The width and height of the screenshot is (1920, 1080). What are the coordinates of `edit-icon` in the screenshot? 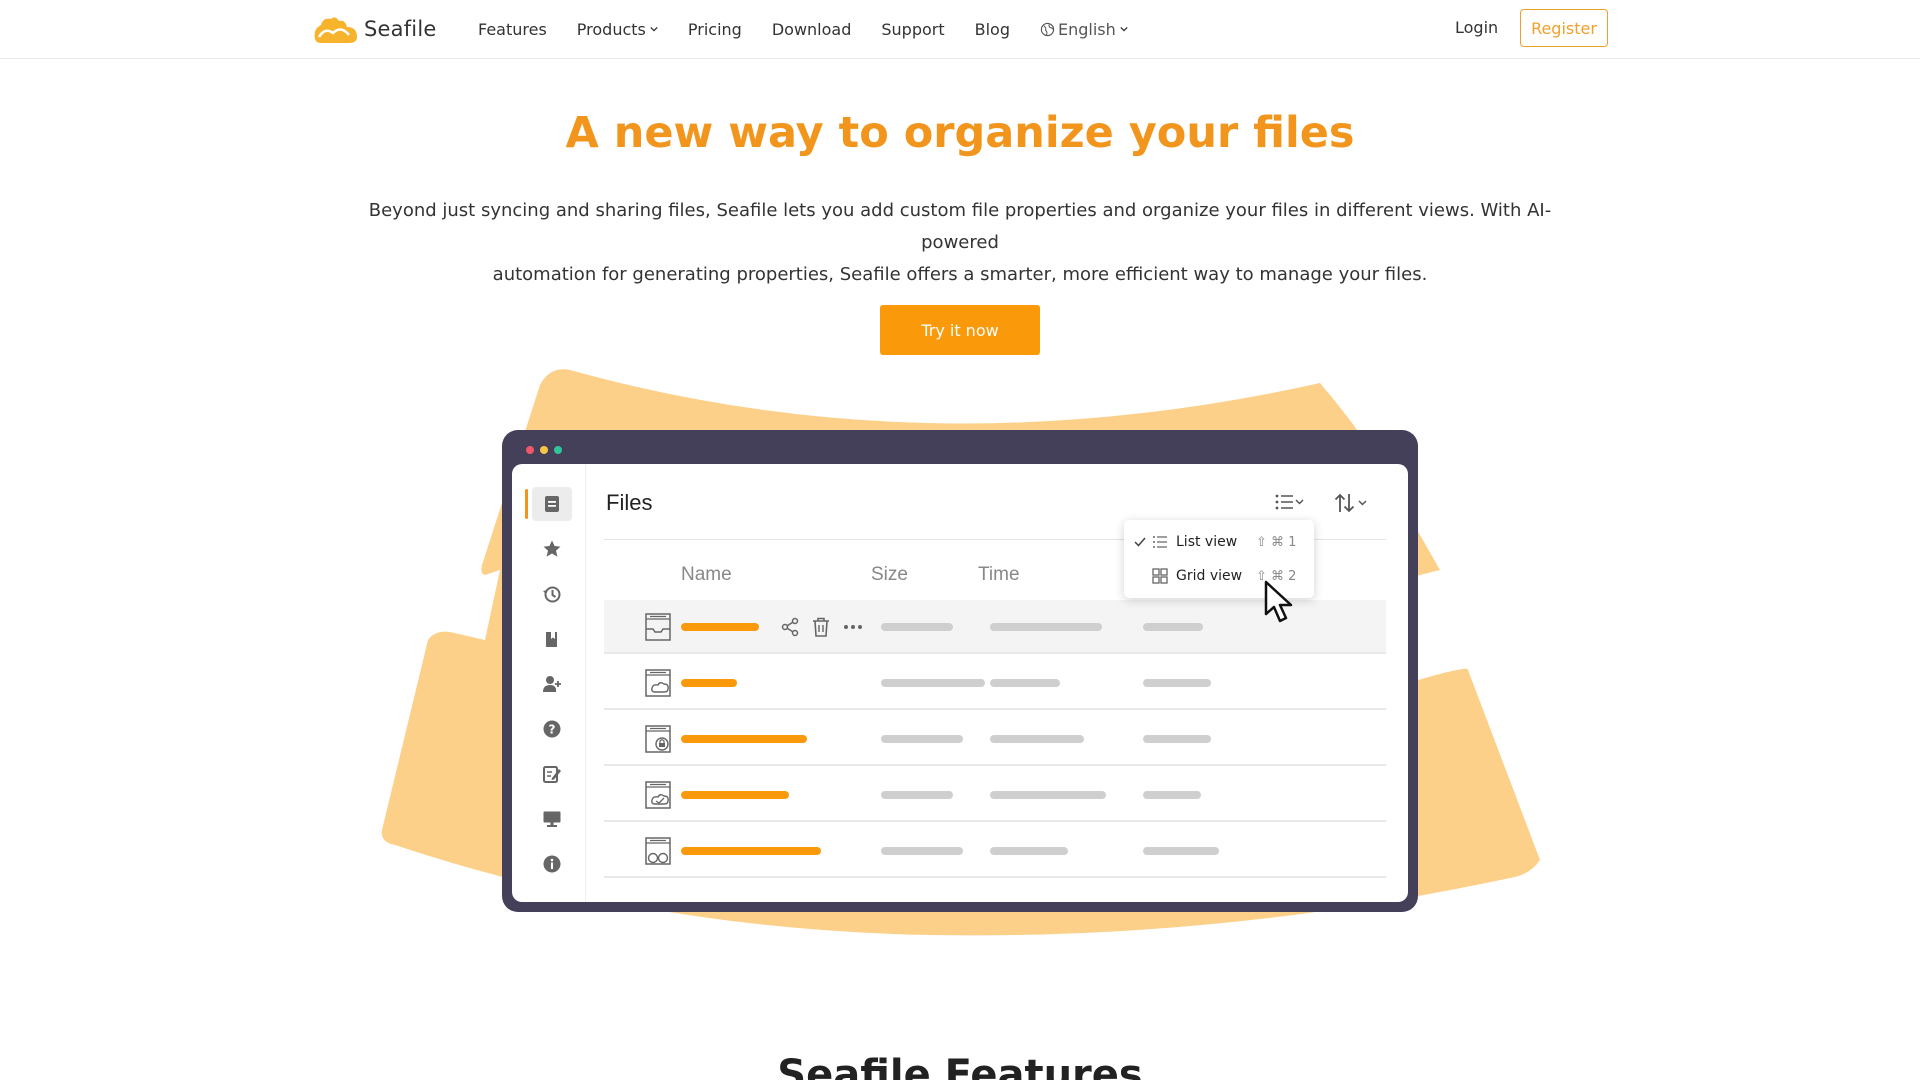 It's located at (552, 774).